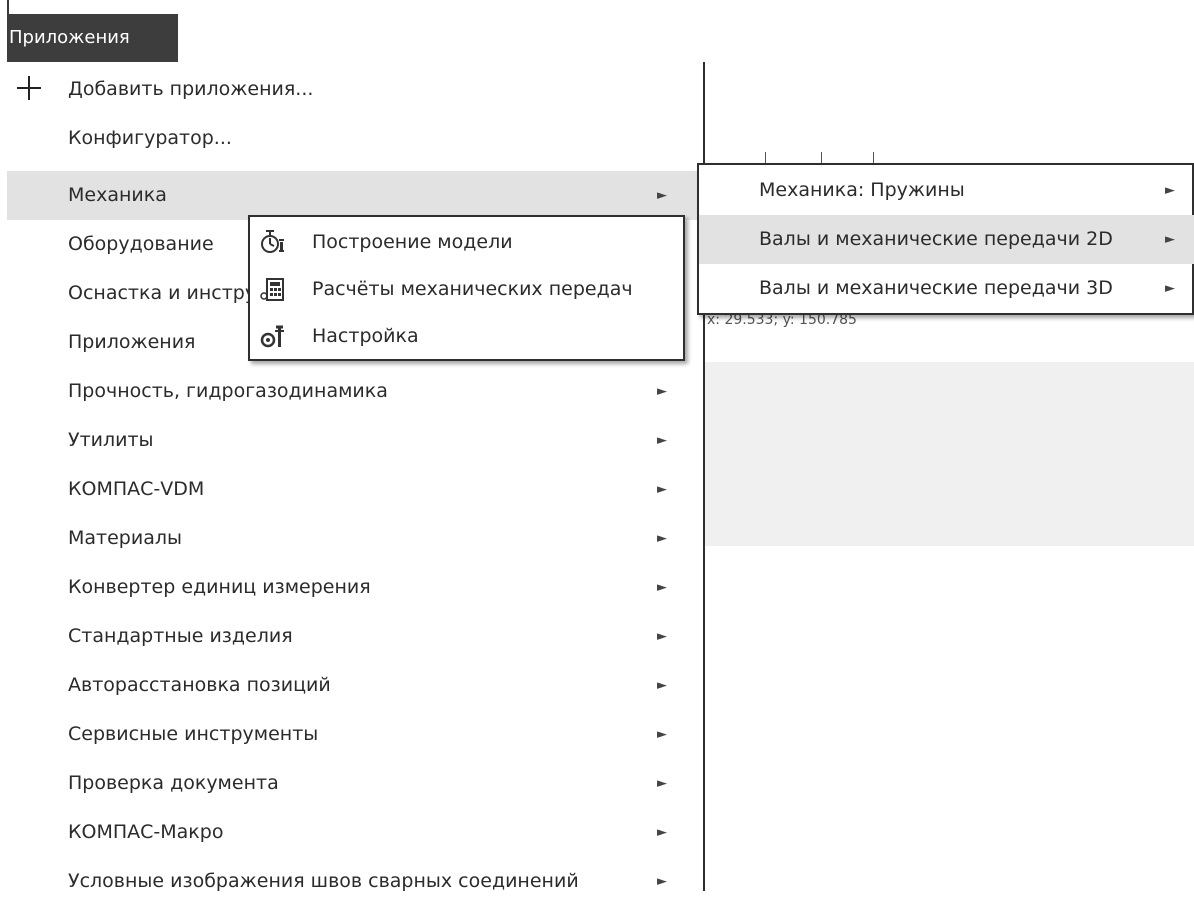  What do you see at coordinates (146, 832) in the screenshot?
I see `menu-item-label: КОМПАС-Макро` at bounding box center [146, 832].